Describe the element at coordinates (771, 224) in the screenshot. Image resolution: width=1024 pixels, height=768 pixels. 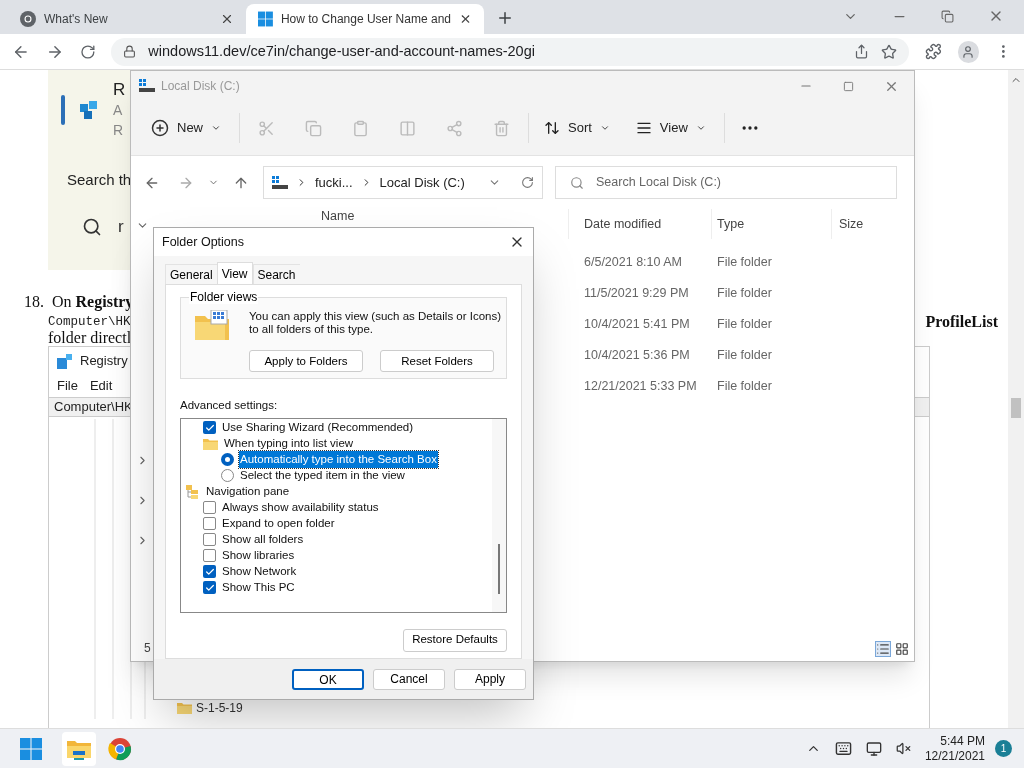
I see `column-header: Type` at that location.